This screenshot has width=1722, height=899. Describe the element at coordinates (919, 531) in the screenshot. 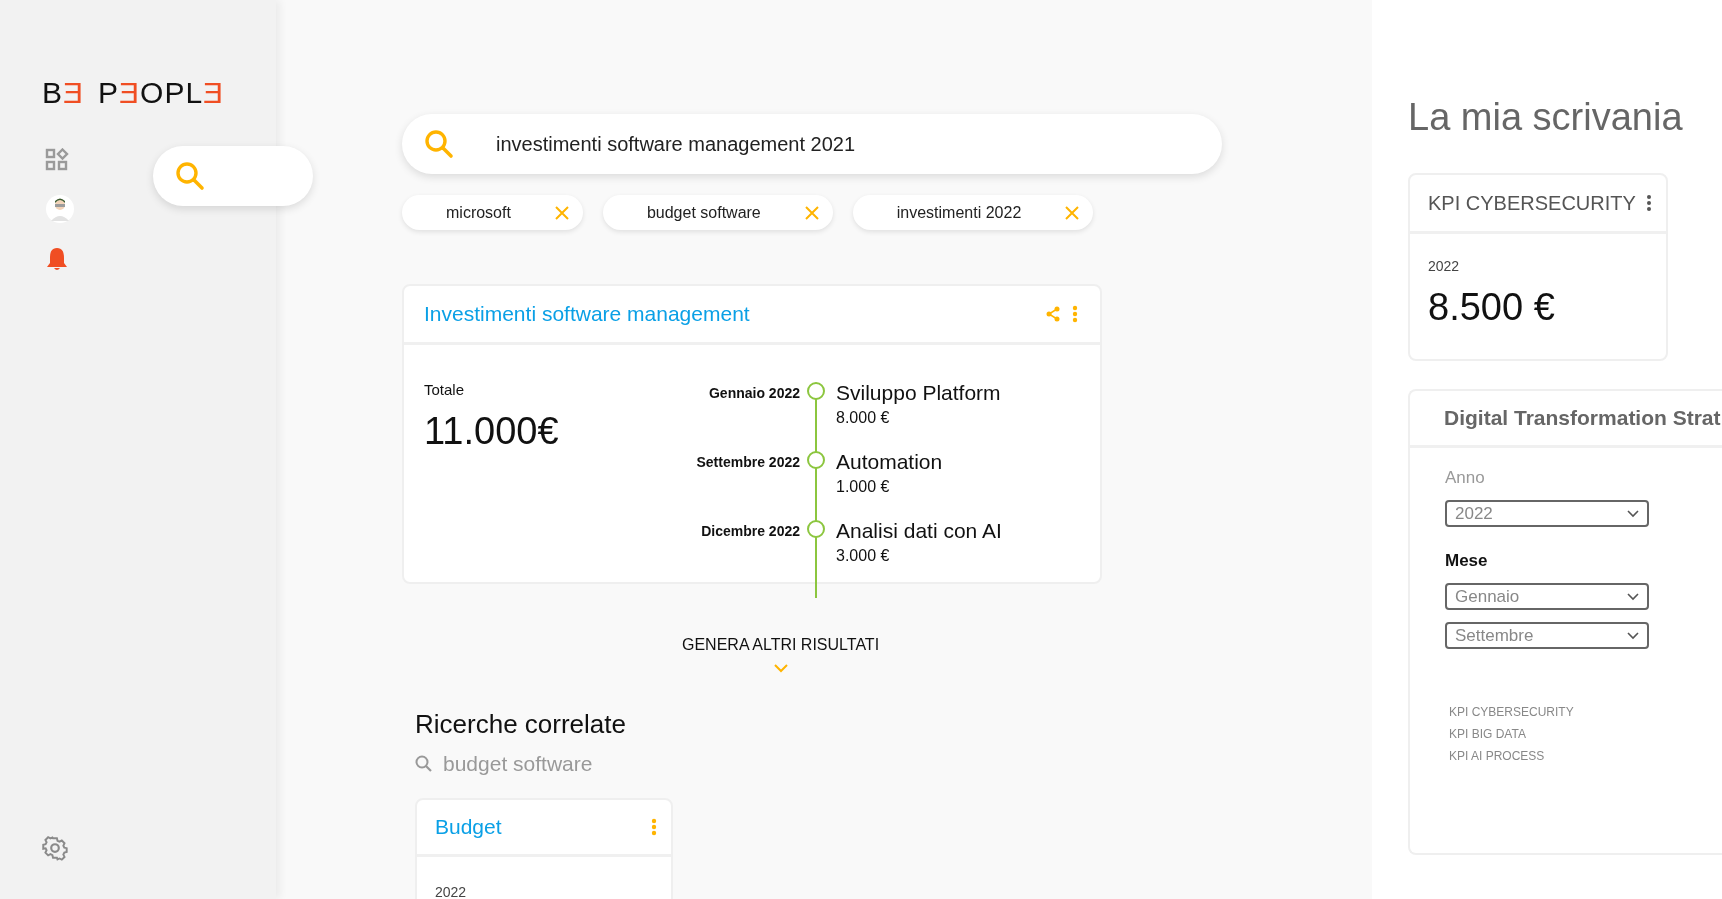

I see `timeline-title: Analisi dati con AI` at that location.